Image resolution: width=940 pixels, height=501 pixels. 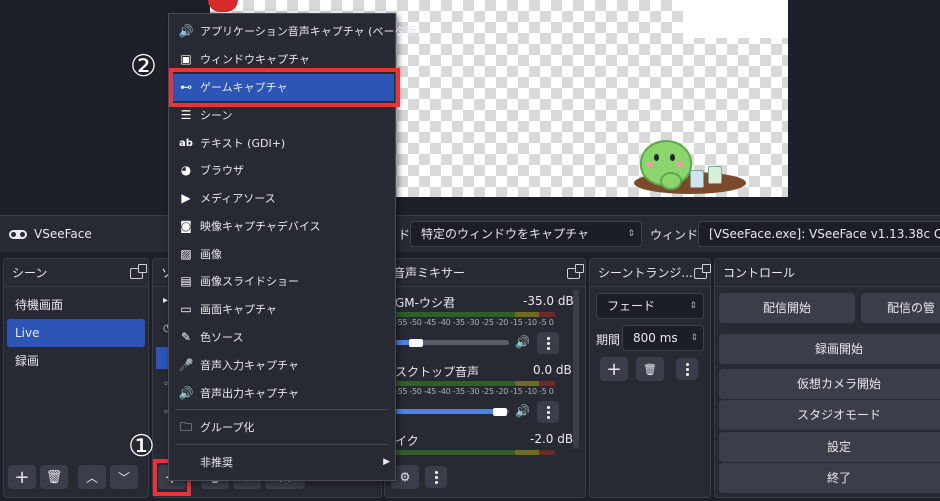 What do you see at coordinates (54, 477) in the screenshot?
I see `remove-scene-button: 🗑` at bounding box center [54, 477].